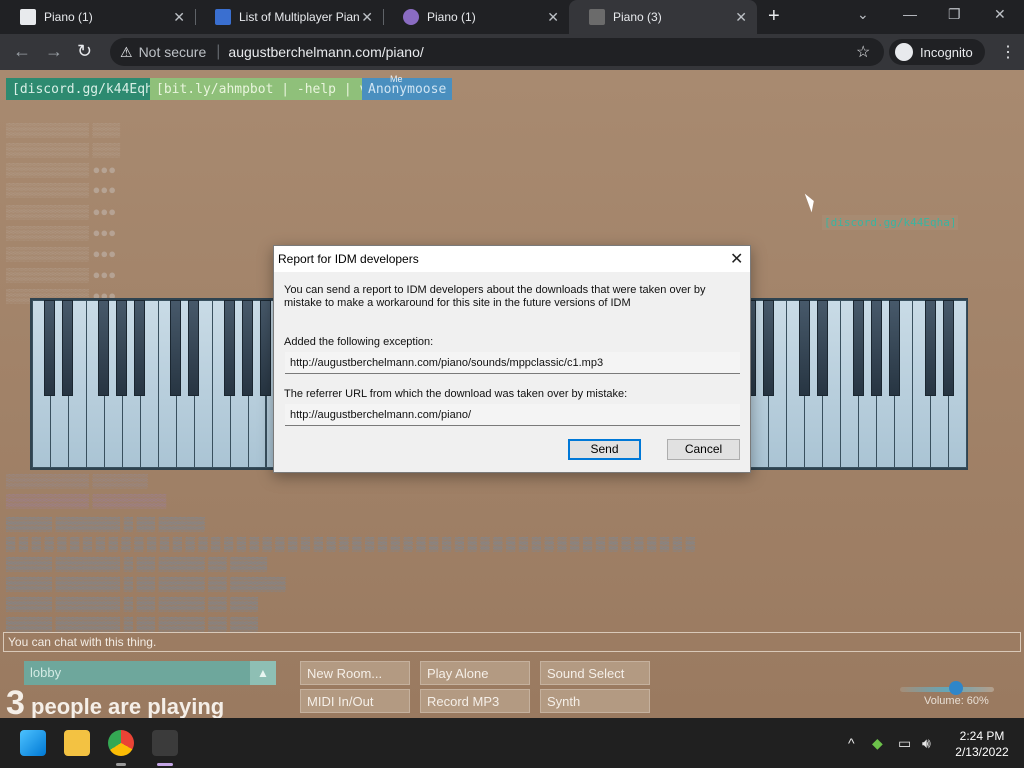 This screenshot has height=768, width=1024. What do you see at coordinates (947, 689) in the screenshot?
I see `volume-slider-track` at bounding box center [947, 689].